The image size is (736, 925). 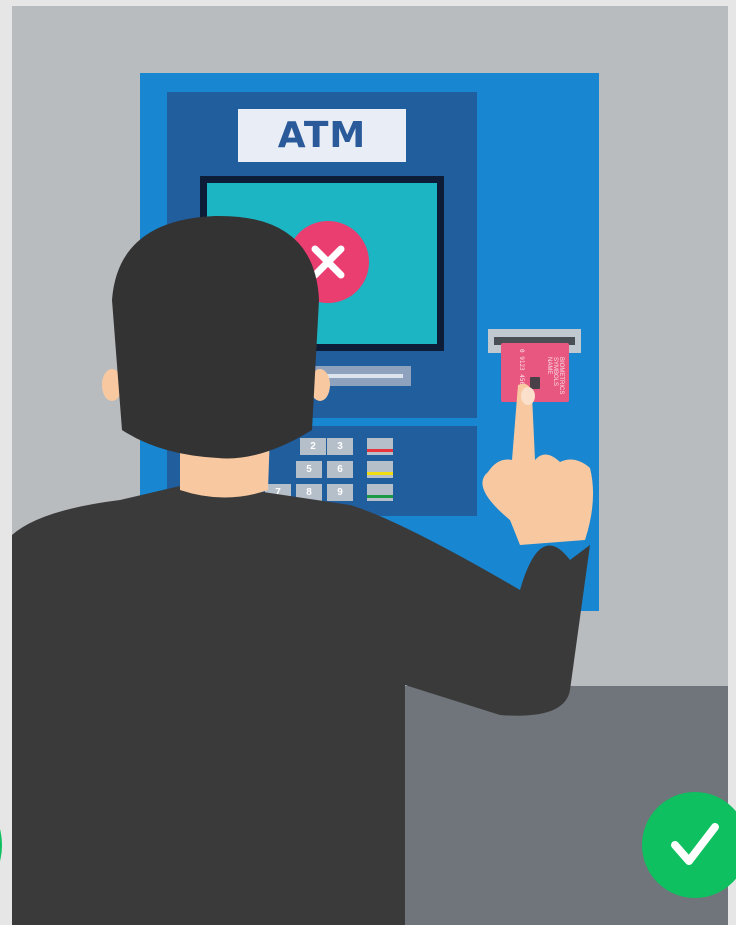 I want to click on hair, so click(x=215, y=337).